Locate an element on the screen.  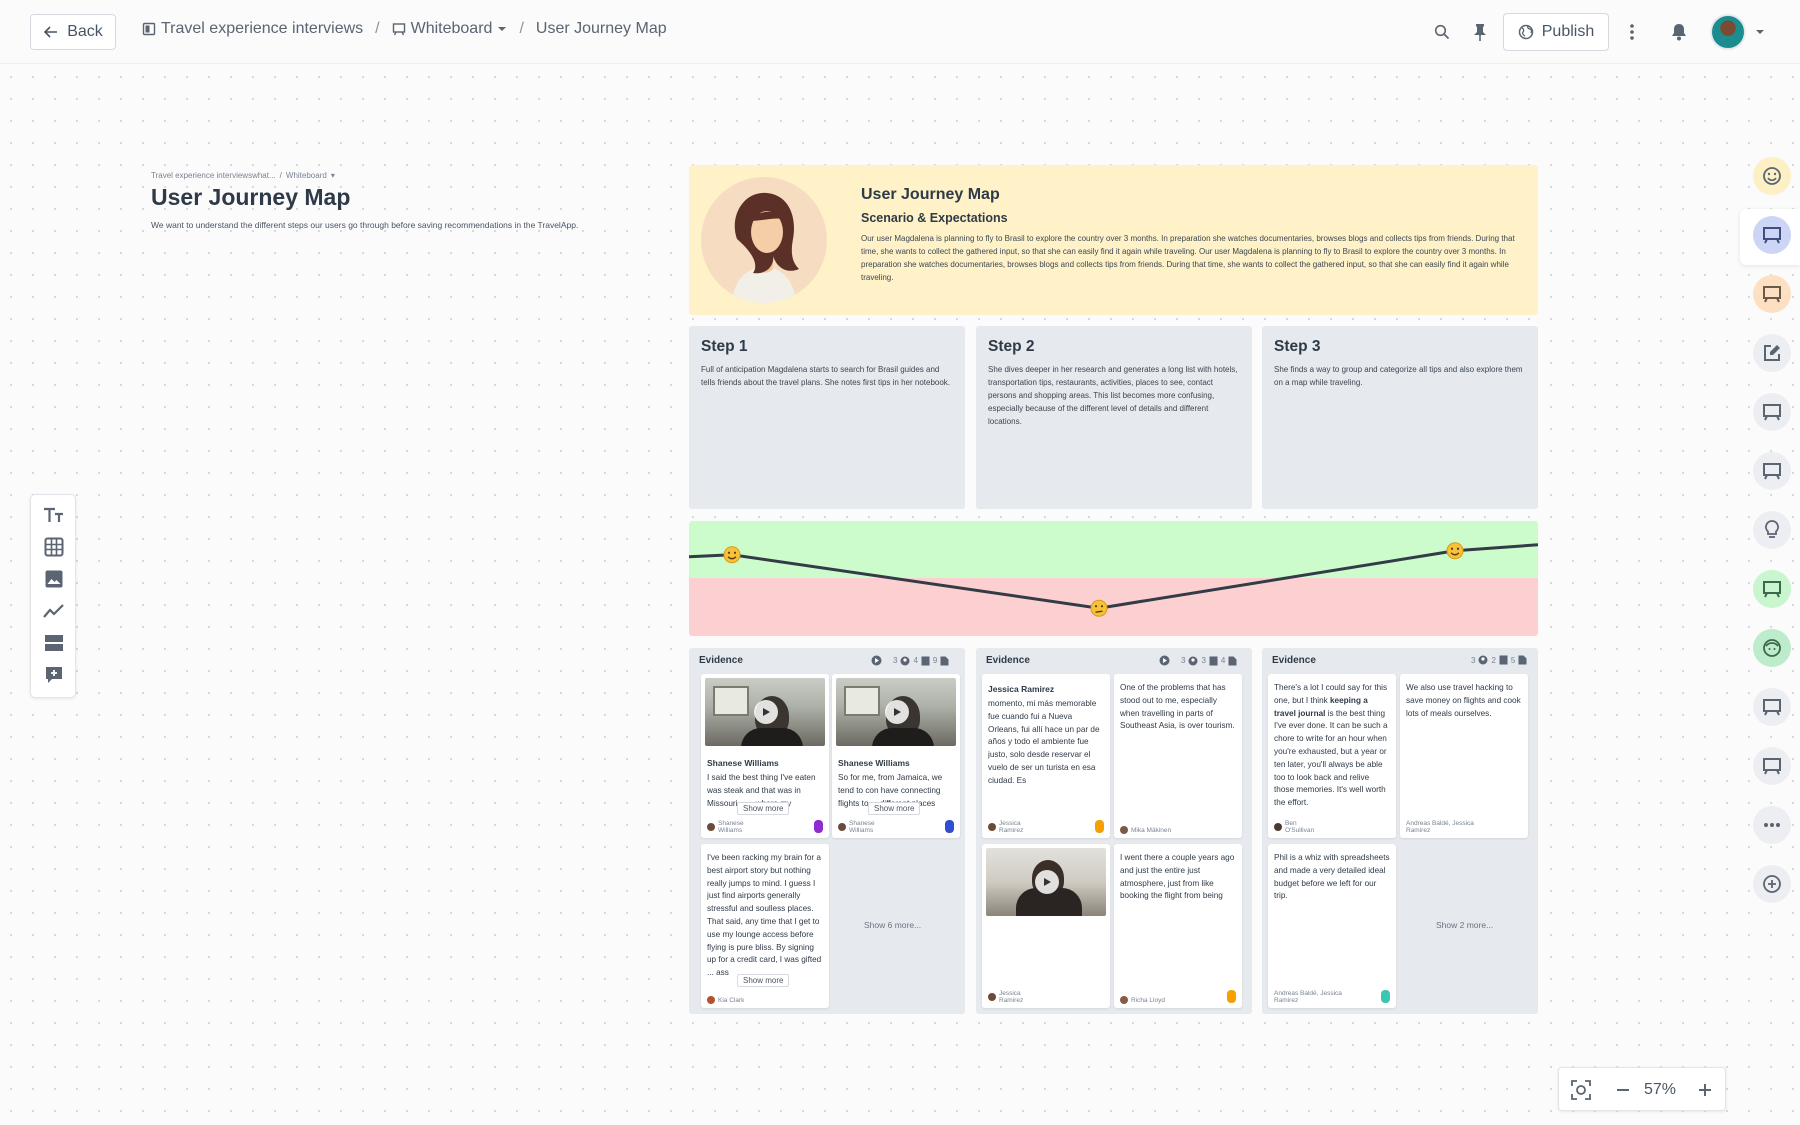
rail-more-button is located at coordinates (1772, 825).